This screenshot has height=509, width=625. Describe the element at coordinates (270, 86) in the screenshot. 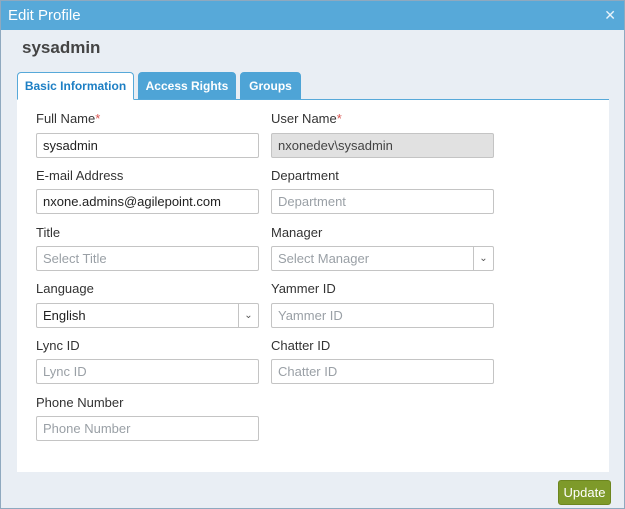

I see `tab-groups: Groups` at that location.